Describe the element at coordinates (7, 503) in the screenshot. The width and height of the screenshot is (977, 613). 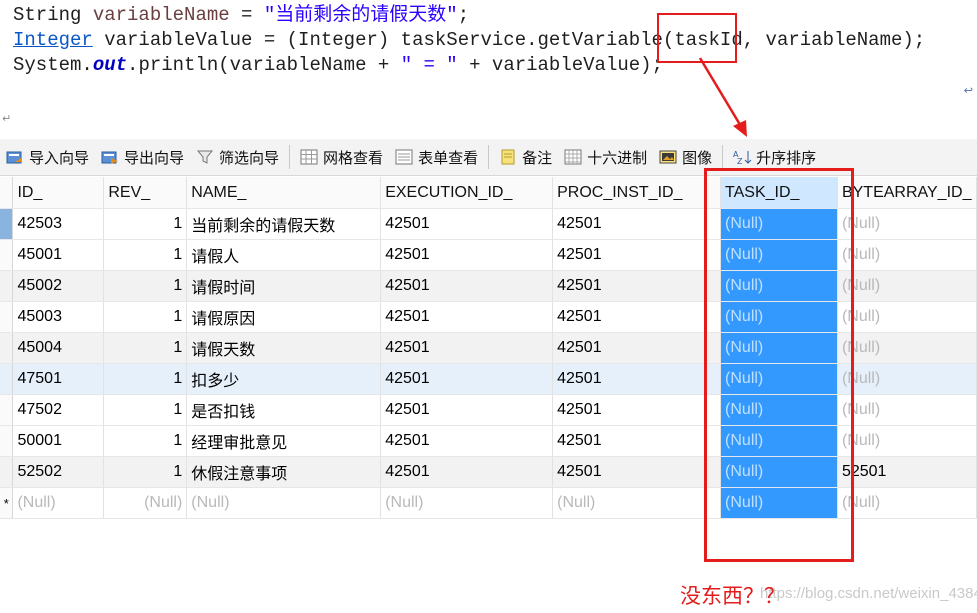
I see `new-row-marker: *` at that location.